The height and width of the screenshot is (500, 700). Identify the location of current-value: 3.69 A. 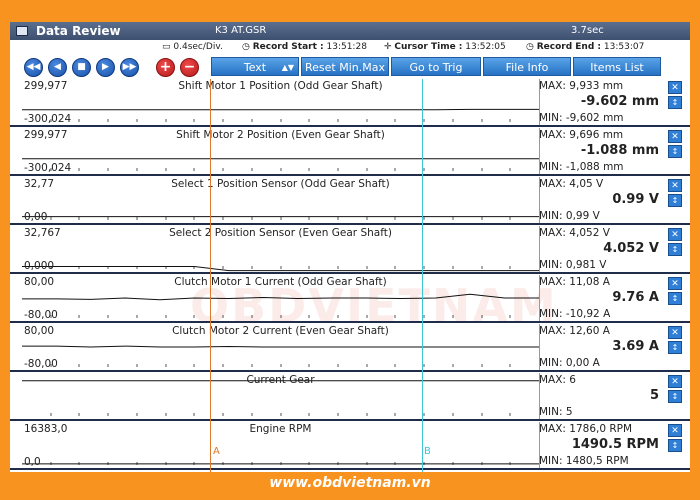
(635, 346).